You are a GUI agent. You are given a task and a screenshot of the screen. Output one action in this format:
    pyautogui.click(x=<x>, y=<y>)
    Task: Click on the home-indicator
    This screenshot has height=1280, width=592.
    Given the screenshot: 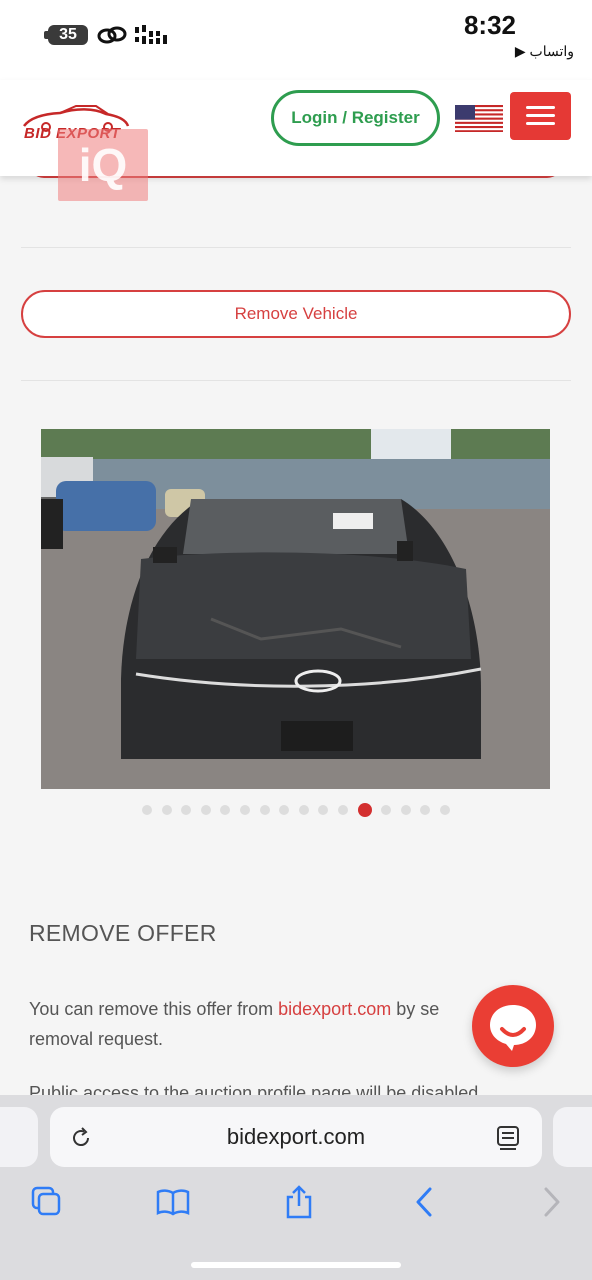 What is the action you would take?
    pyautogui.click(x=296, y=1265)
    